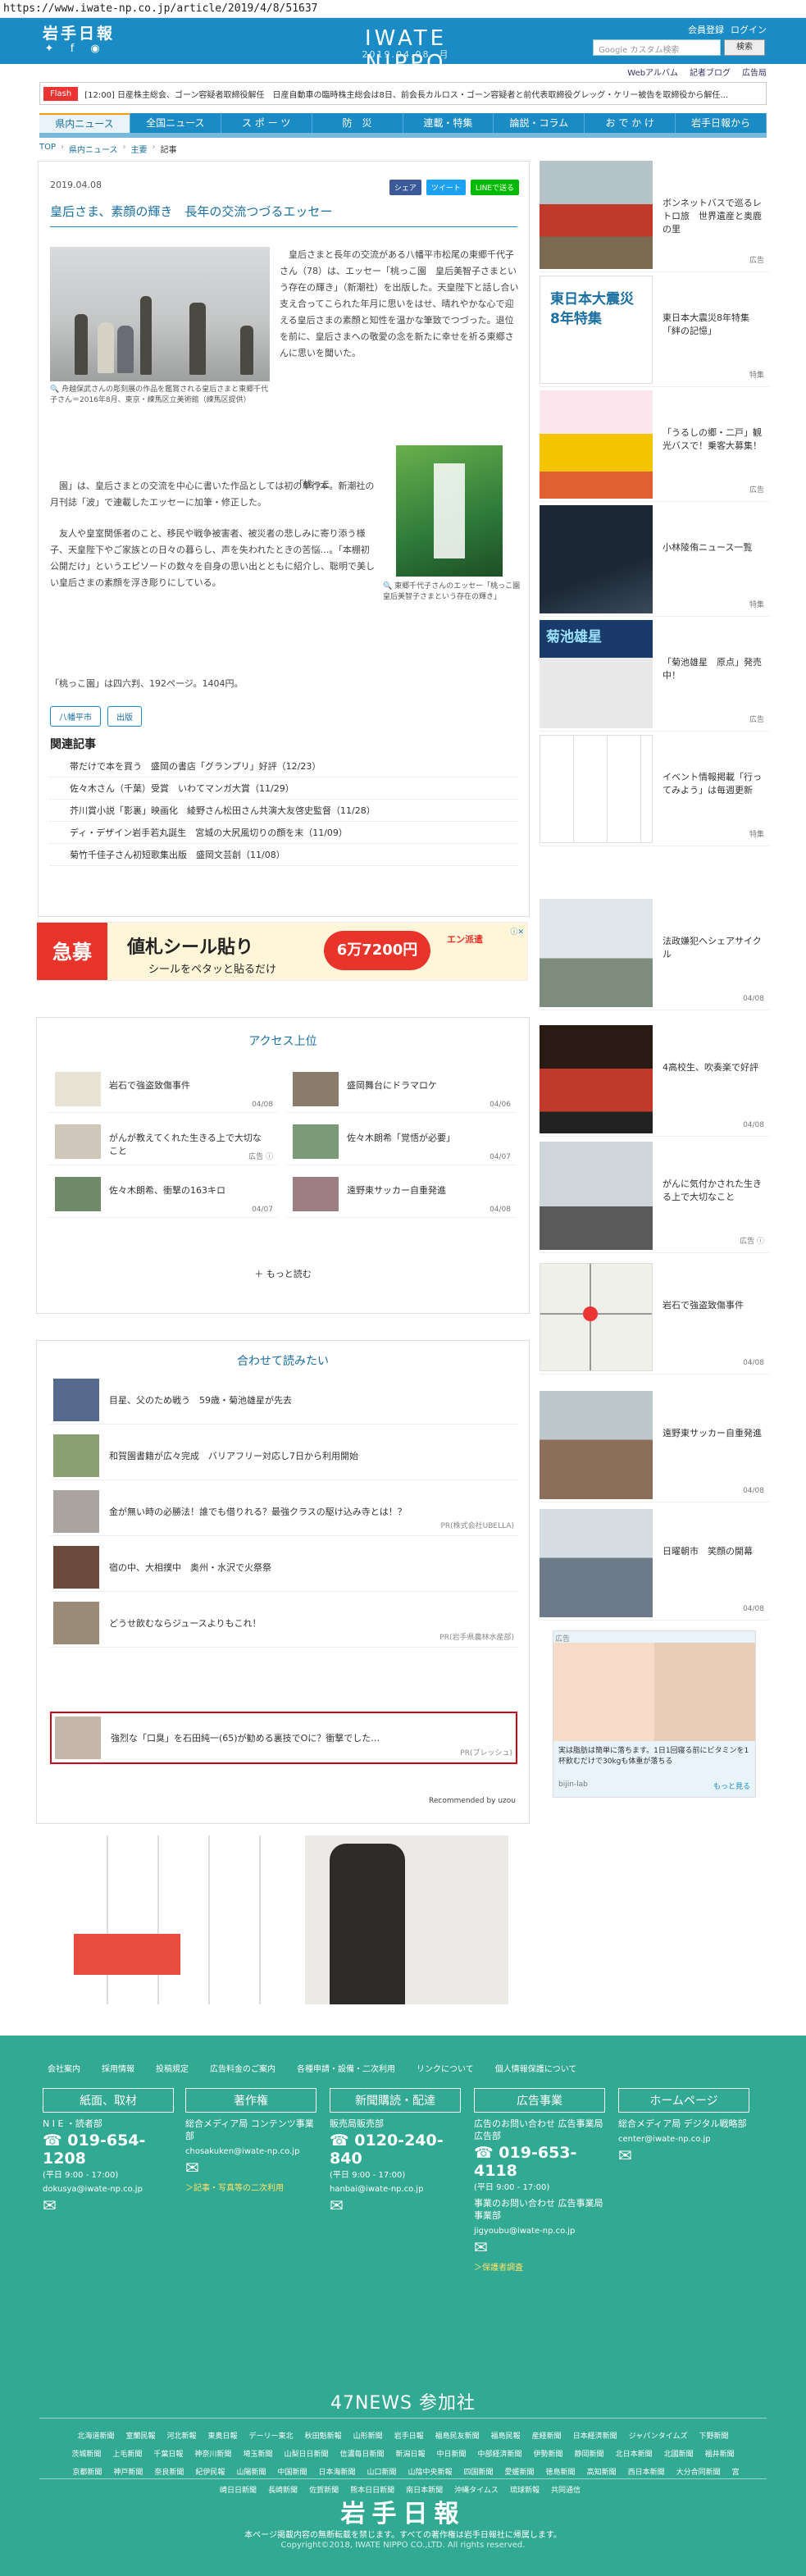  Describe the element at coordinates (548, 2455) in the screenshot. I see `member-link: 伊勢新聞` at that location.